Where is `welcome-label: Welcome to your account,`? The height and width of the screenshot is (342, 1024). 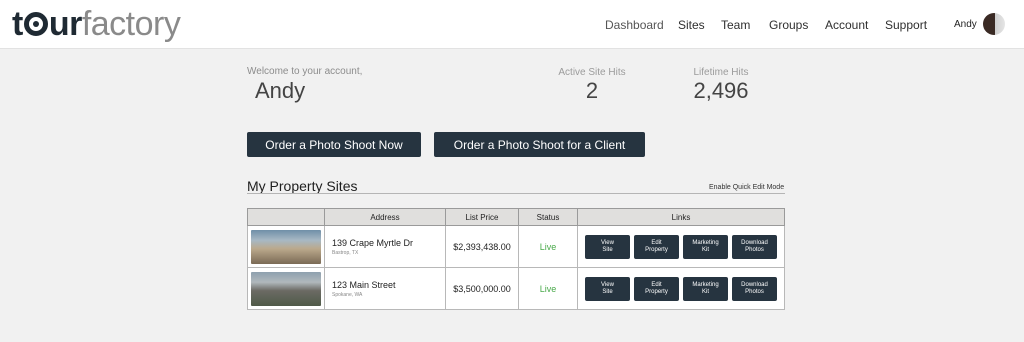
welcome-label: Welcome to your account, is located at coordinates (305, 71).